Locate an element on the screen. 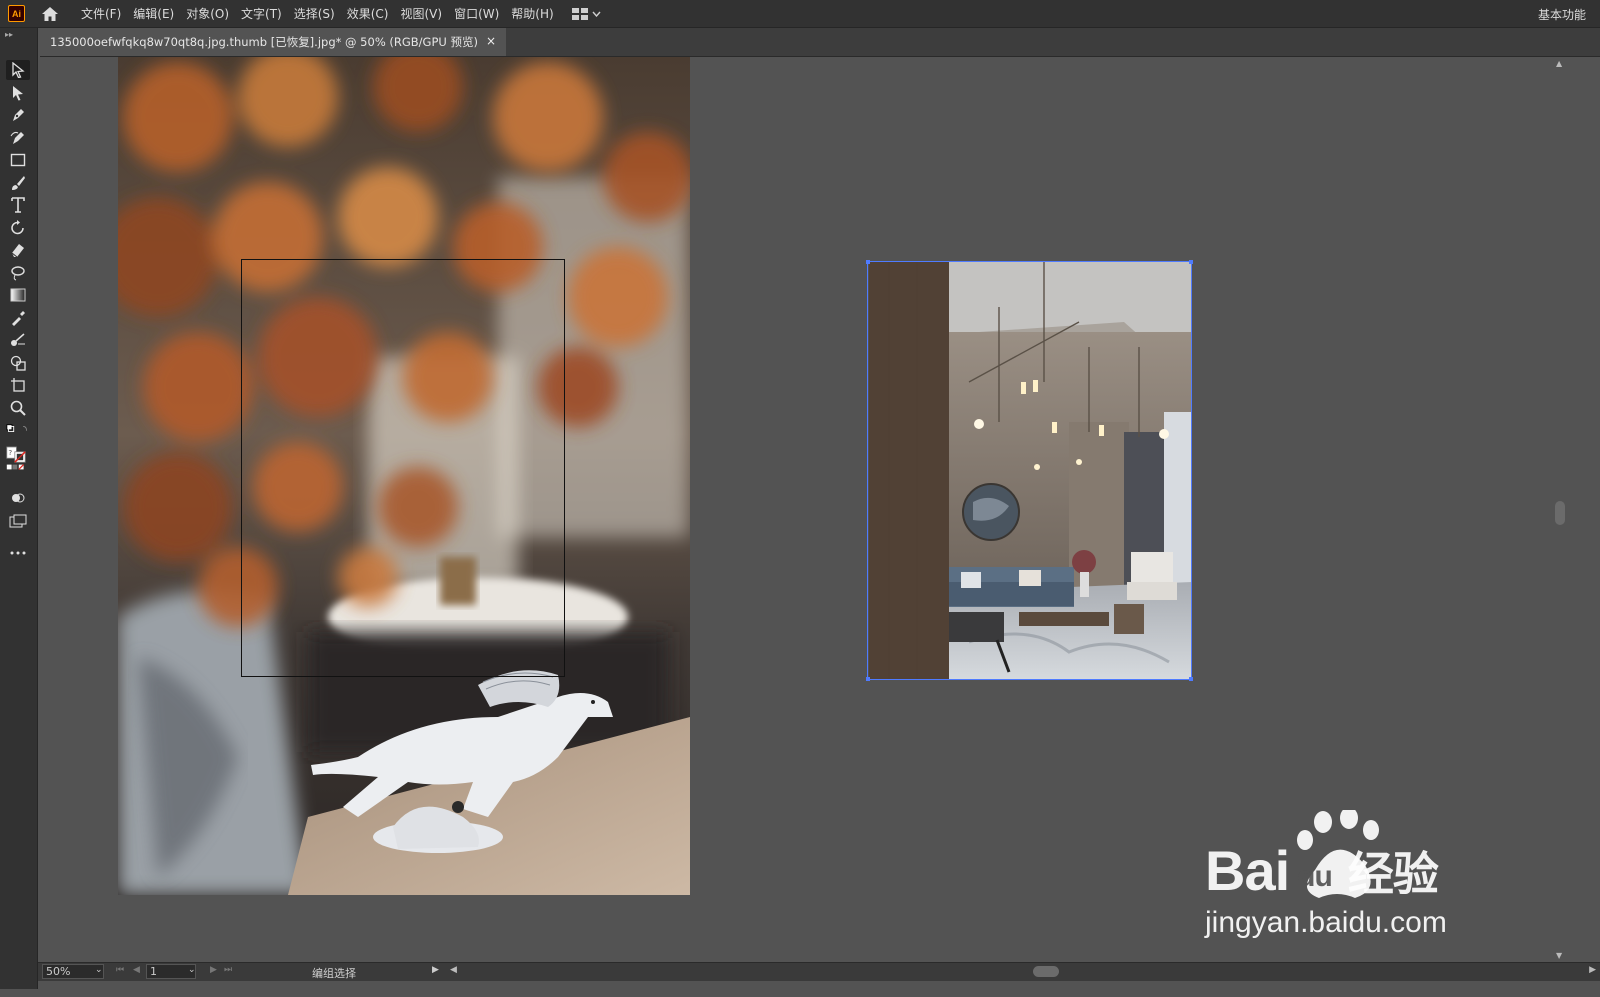 This screenshot has width=1600, height=997. eyedropper-tool is located at coordinates (18, 318).